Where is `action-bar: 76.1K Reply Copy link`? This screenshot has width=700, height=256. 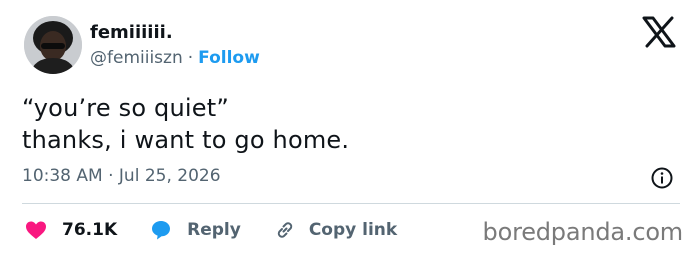 action-bar: 76.1K Reply Copy link is located at coordinates (209, 230).